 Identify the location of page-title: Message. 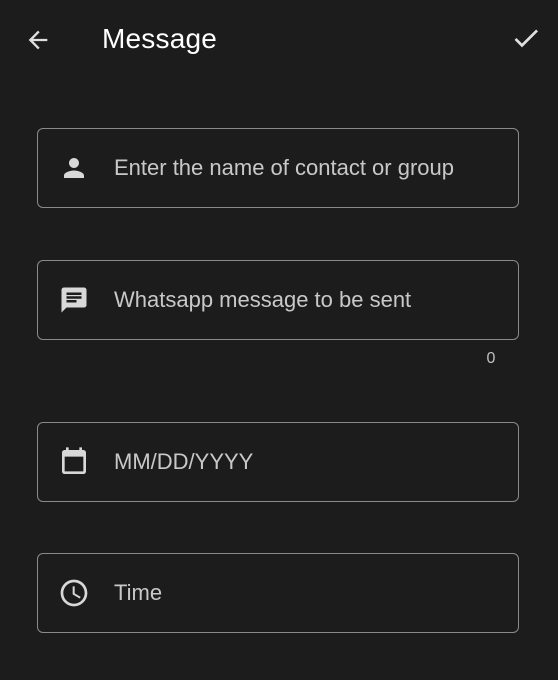
(160, 38).